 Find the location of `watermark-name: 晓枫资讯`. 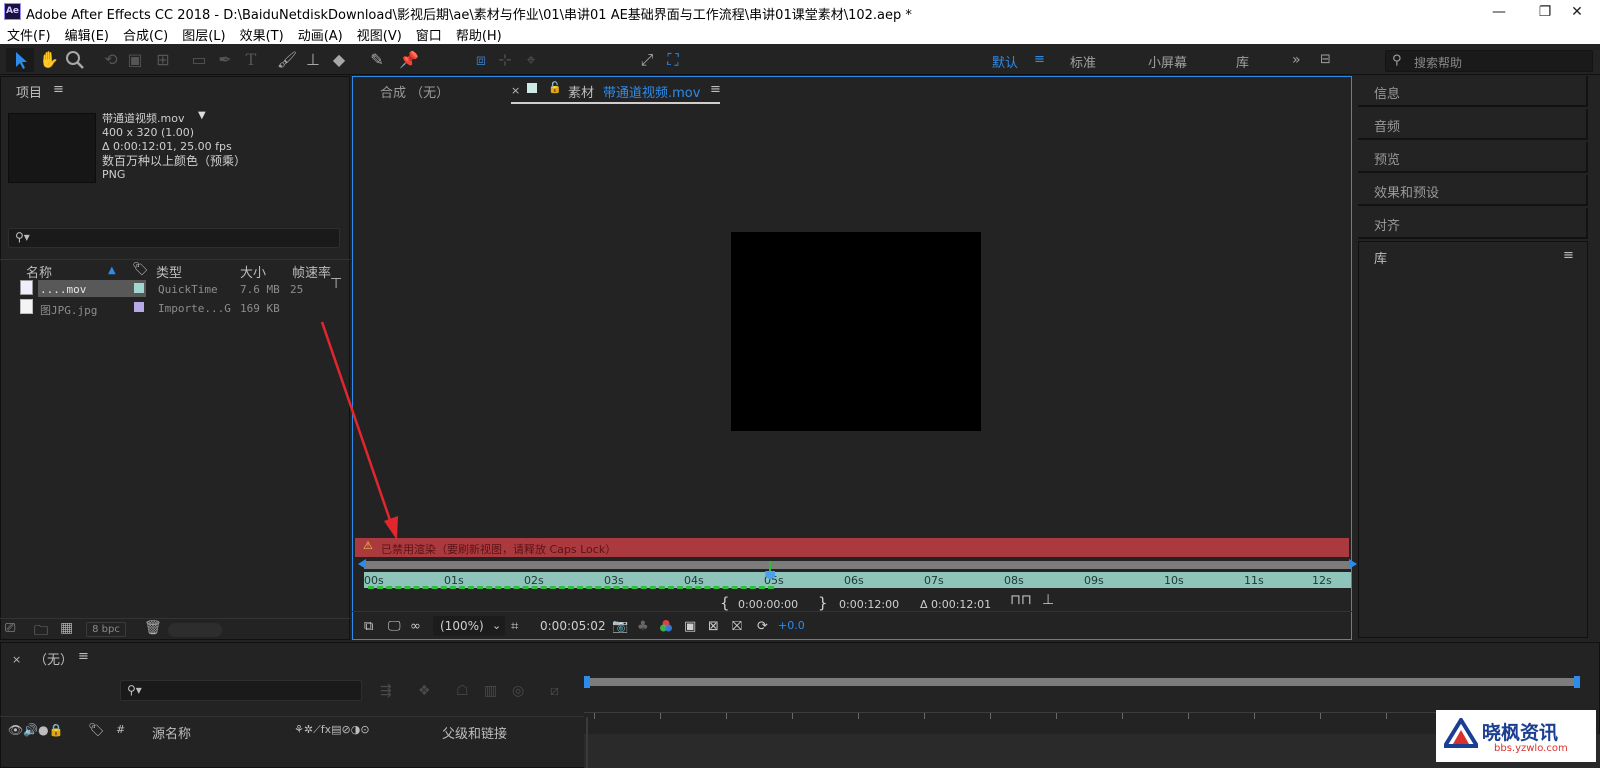

watermark-name: 晓枫资讯 is located at coordinates (1520, 733).